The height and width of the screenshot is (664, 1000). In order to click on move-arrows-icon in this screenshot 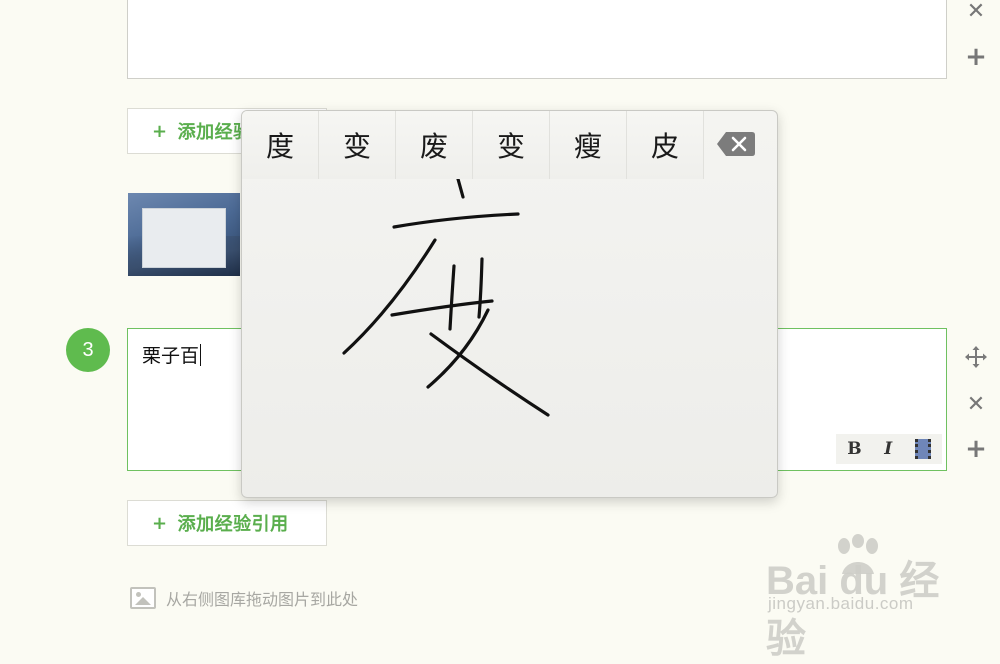, I will do `click(976, 357)`.